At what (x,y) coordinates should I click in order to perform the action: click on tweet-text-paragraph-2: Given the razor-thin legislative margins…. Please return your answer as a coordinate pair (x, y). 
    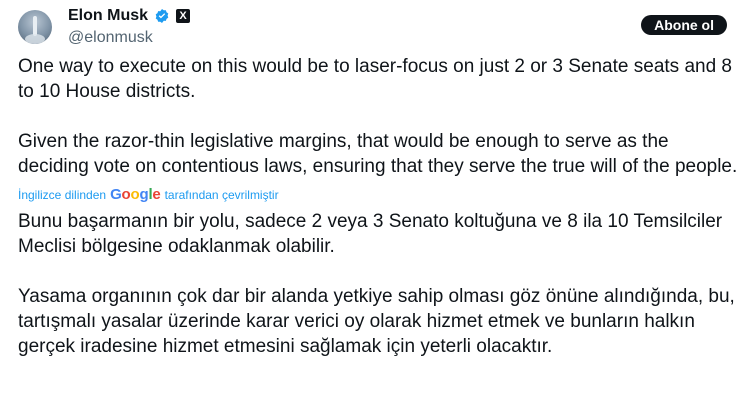
    Looking at the image, I should click on (378, 154).